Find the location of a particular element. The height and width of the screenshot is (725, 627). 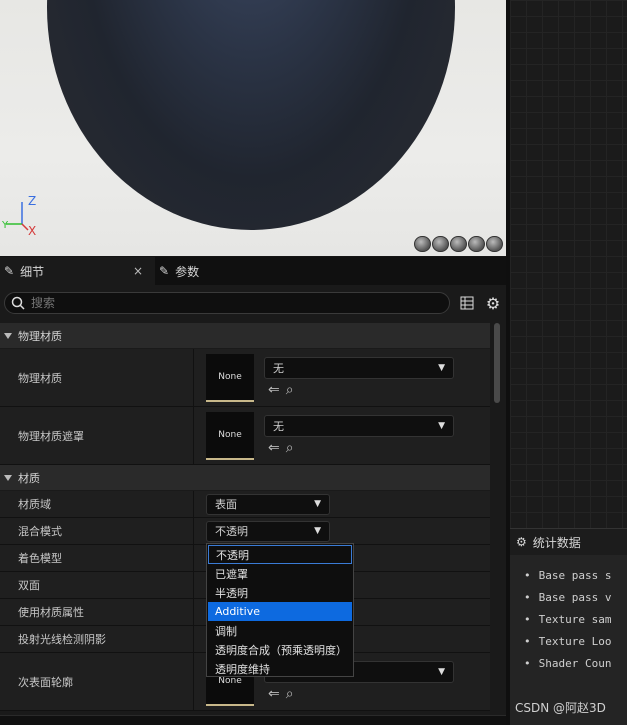

search-icon is located at coordinates (18, 303).